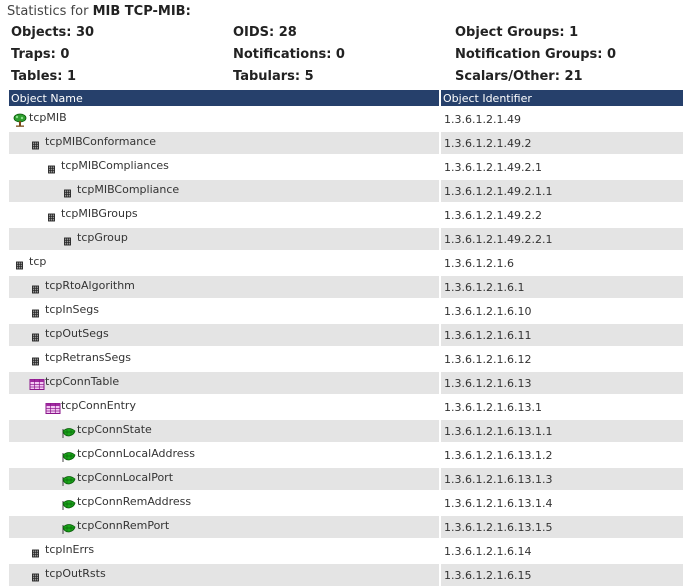 Image resolution: width=687 pixels, height=588 pixels. Describe the element at coordinates (224, 263) in the screenshot. I see `object-name-cell: tcp` at that location.